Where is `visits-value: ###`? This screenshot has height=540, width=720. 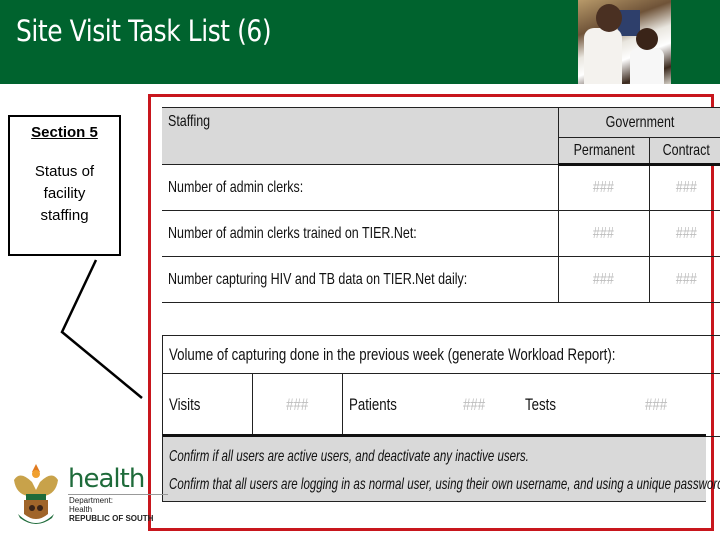
visits-value: ### is located at coordinates (297, 405).